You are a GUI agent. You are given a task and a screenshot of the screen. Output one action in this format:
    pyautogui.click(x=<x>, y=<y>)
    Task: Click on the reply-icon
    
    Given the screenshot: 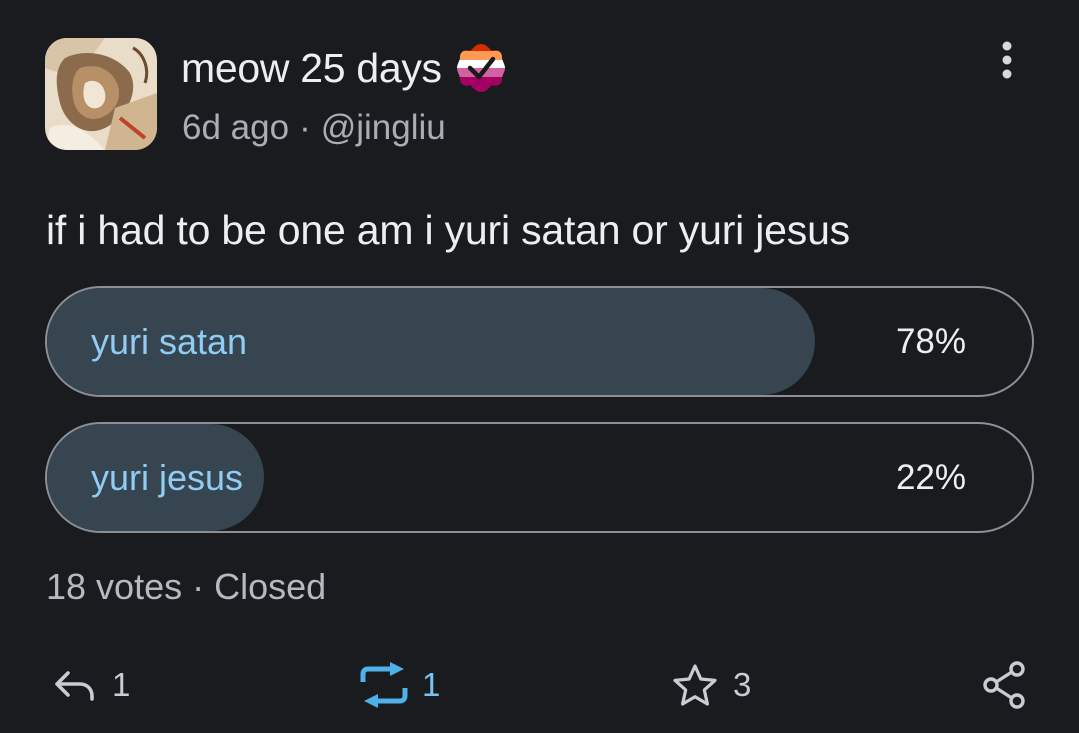 What is the action you would take?
    pyautogui.click(x=74, y=686)
    